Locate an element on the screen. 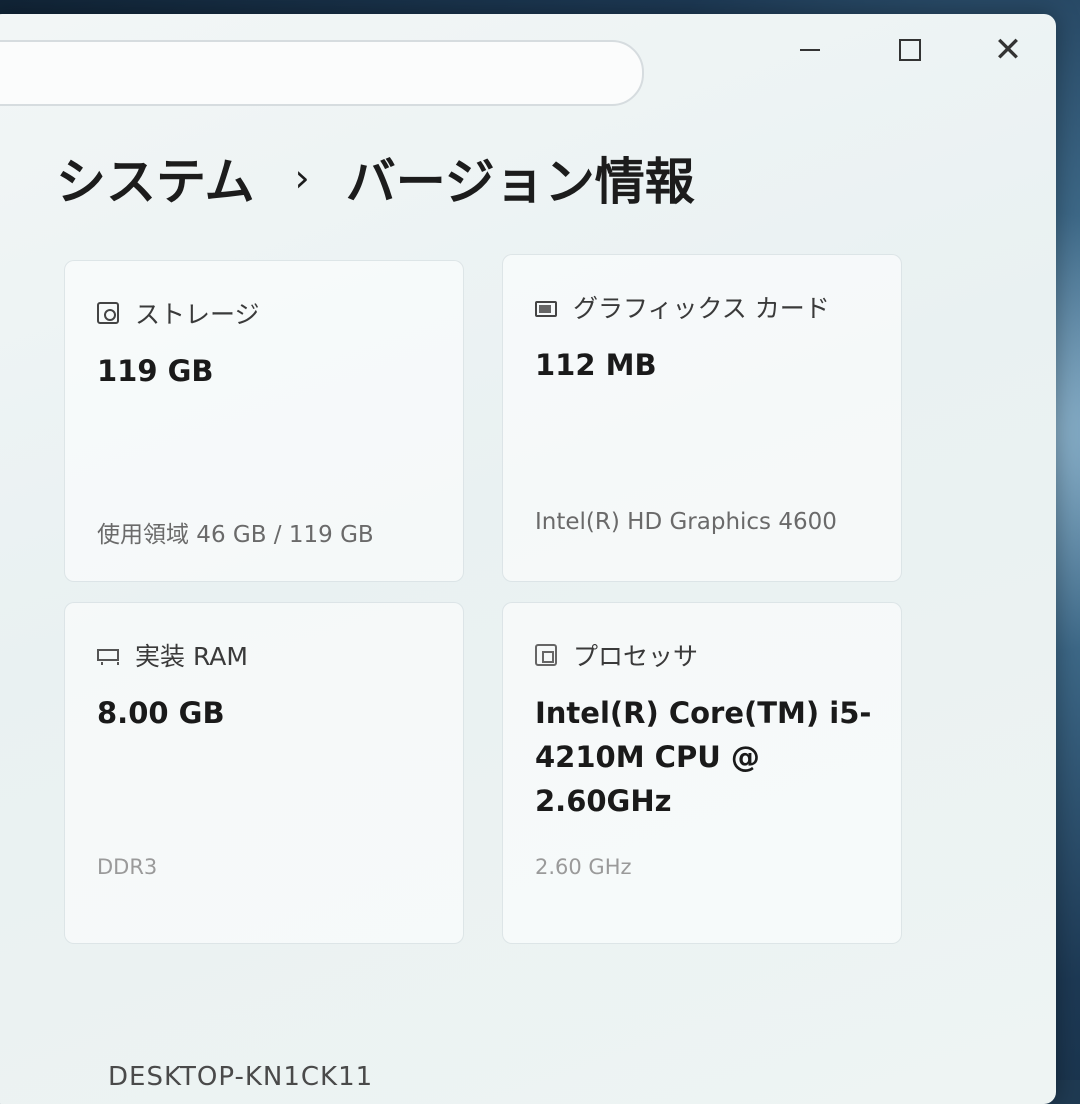 The height and width of the screenshot is (1104, 1080). storage-icon is located at coordinates (108, 313).